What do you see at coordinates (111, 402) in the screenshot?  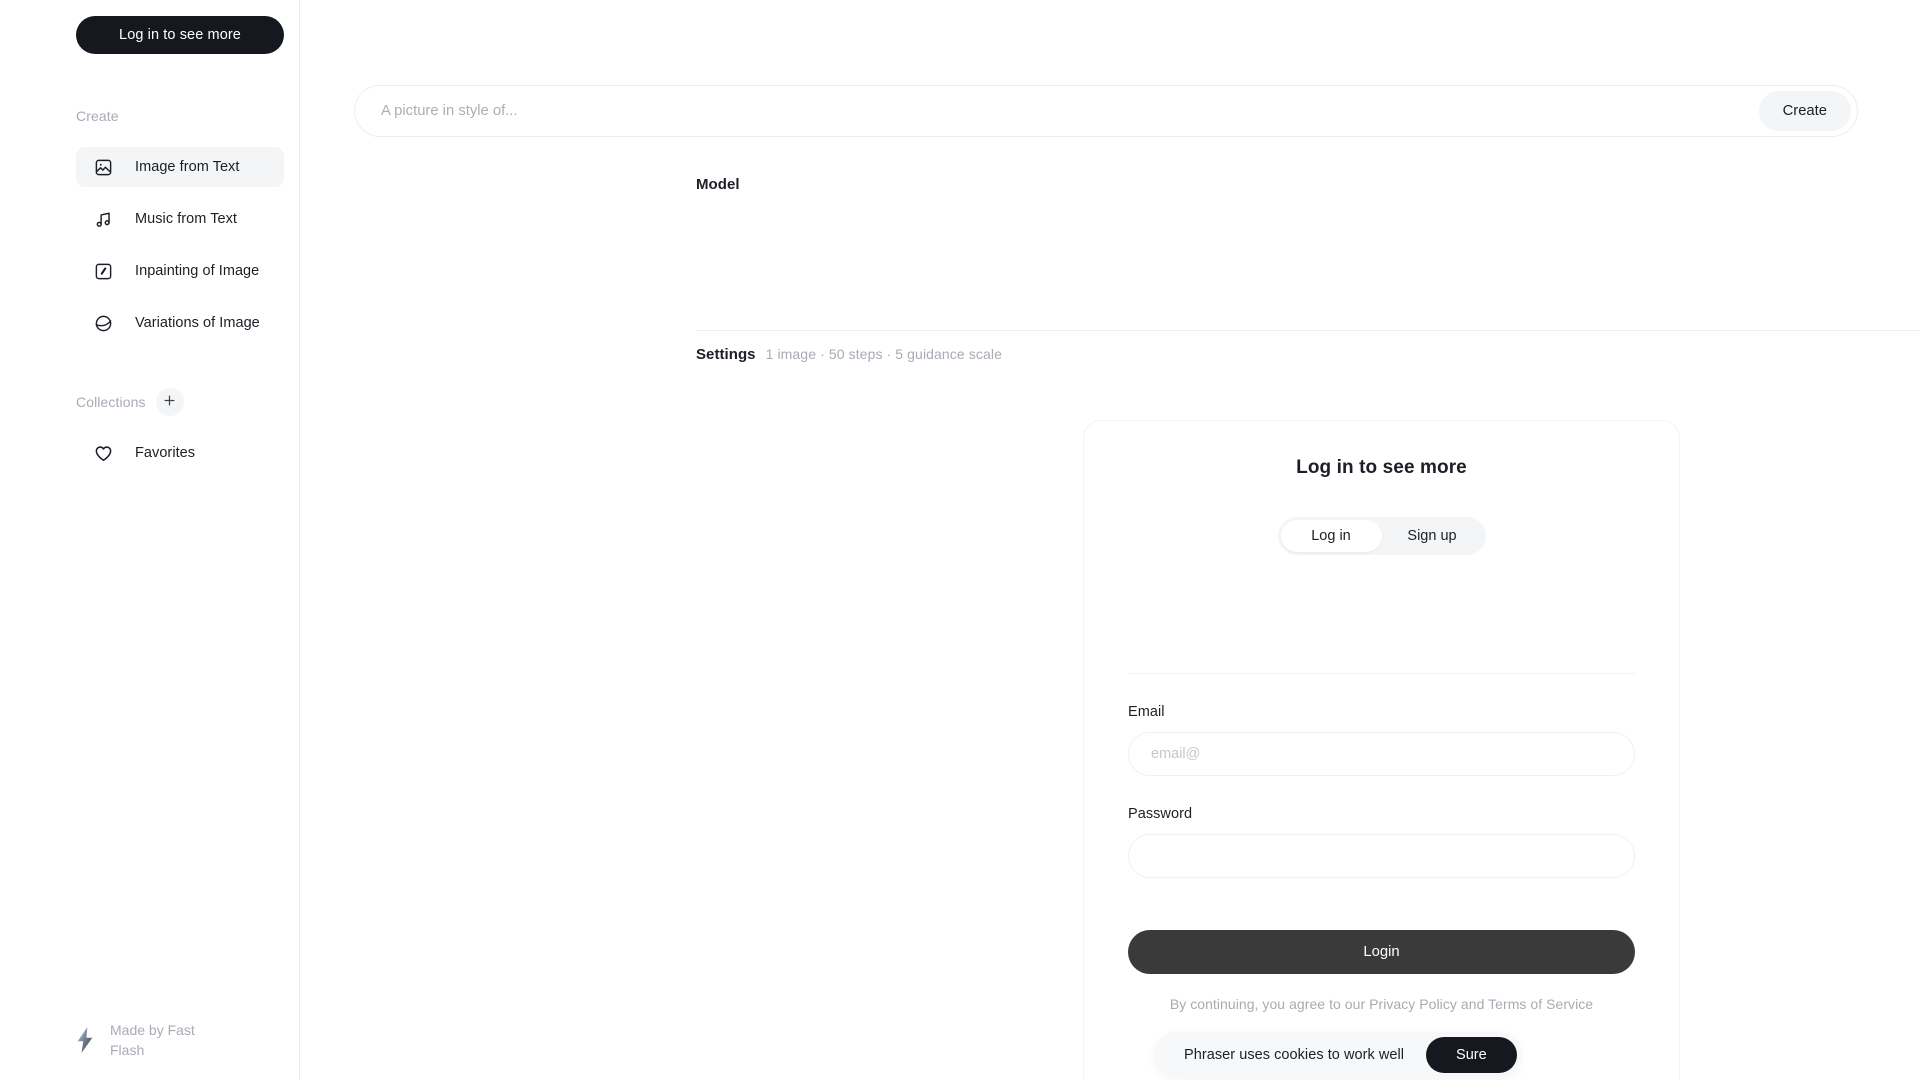 I see `sidebar-section-collections: Collections` at bounding box center [111, 402].